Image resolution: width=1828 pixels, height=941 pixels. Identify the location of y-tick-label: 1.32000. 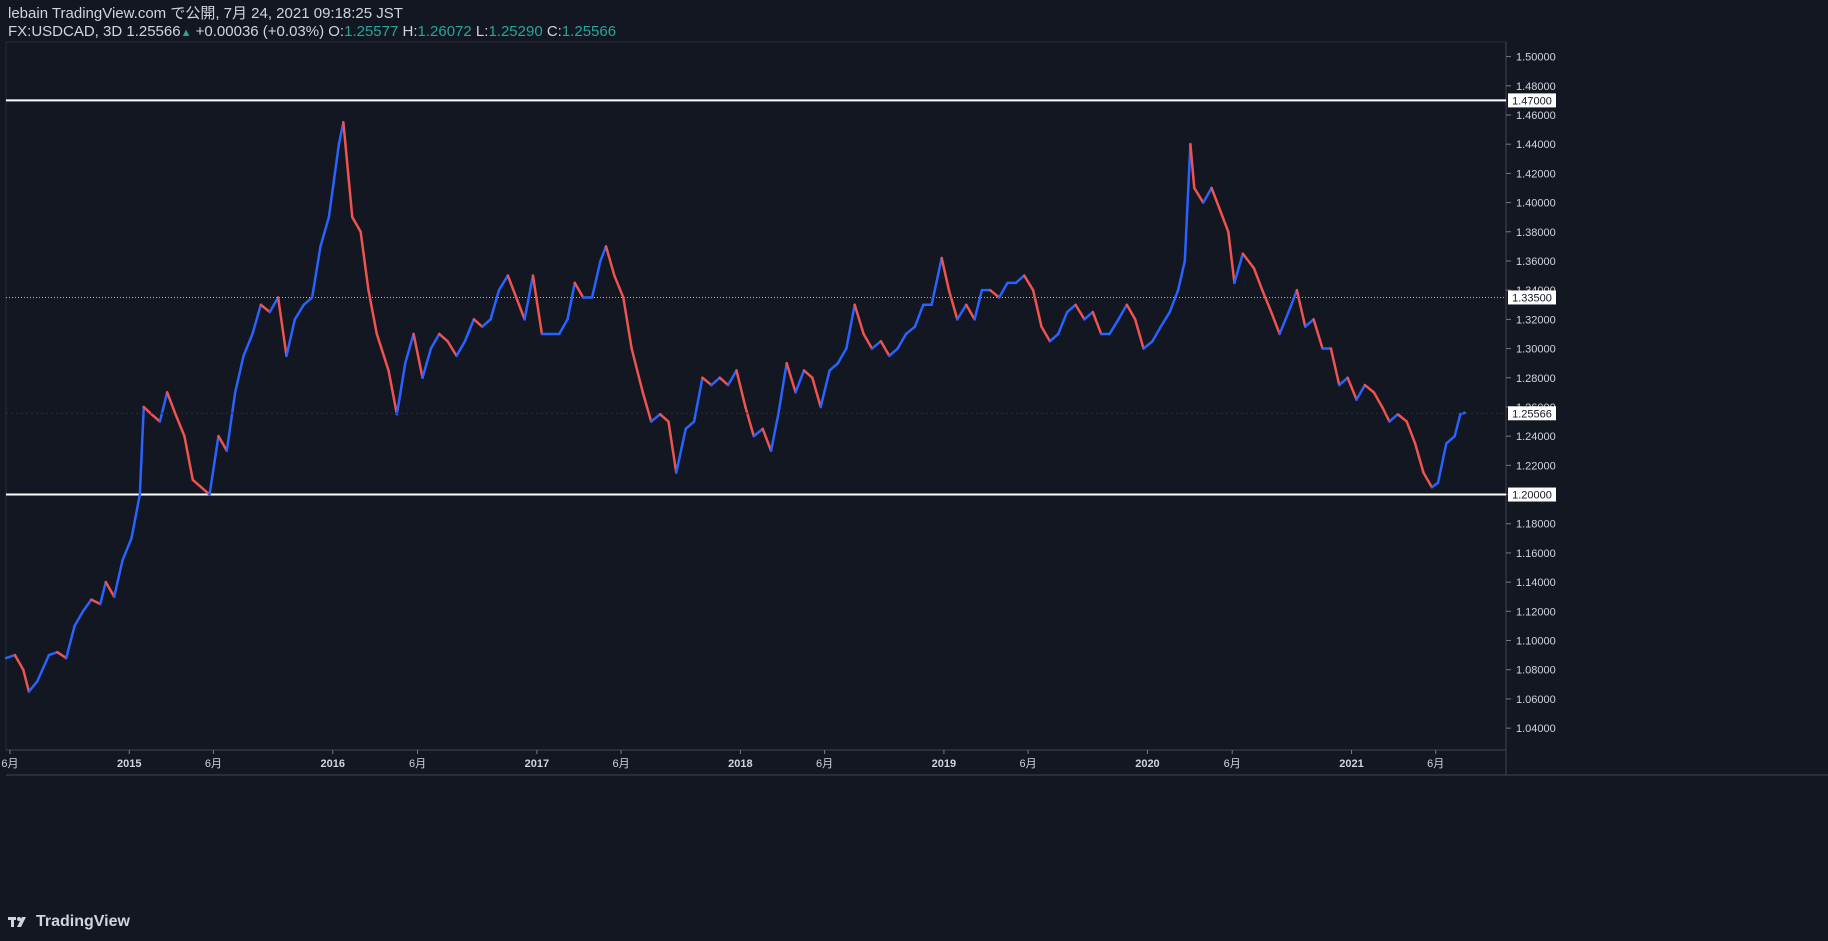
(1536, 320).